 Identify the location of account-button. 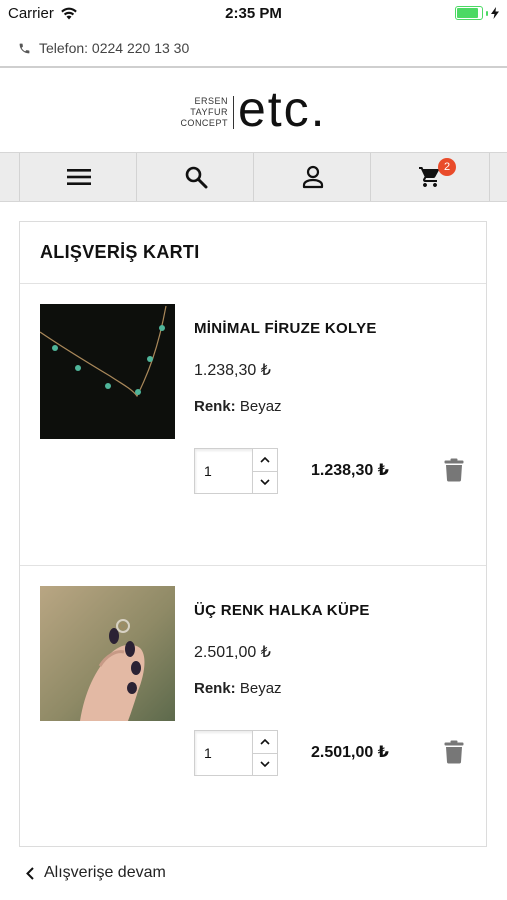
(312, 177).